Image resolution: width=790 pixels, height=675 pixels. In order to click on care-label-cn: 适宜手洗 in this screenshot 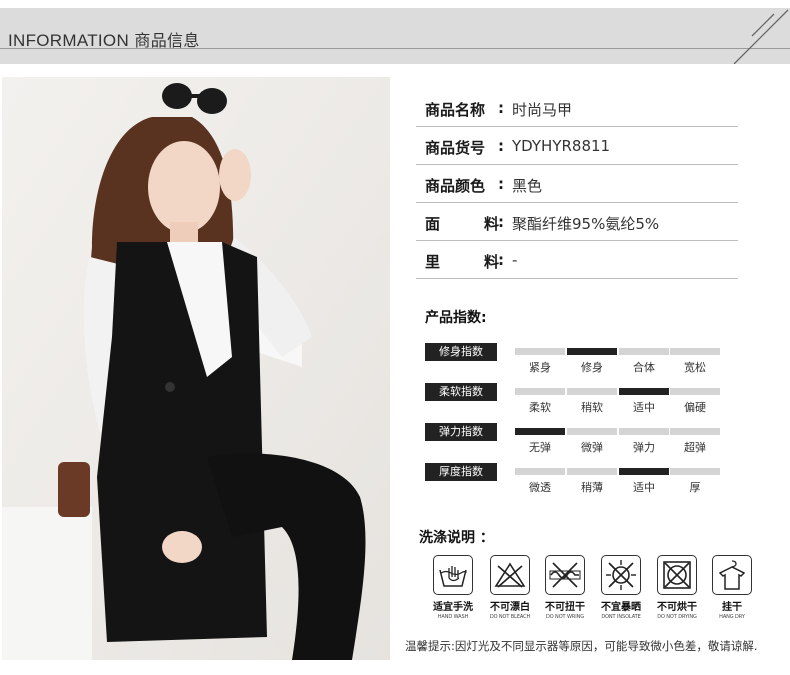, I will do `click(453, 607)`.